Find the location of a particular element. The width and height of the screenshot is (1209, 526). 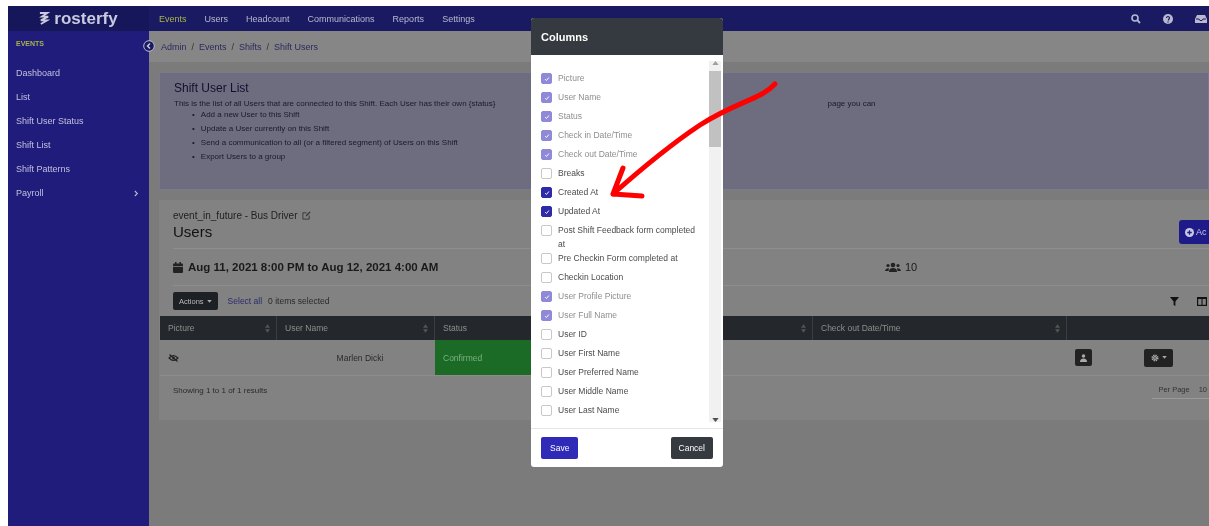

sidebar-item: Shift Patterns is located at coordinates (78, 169).